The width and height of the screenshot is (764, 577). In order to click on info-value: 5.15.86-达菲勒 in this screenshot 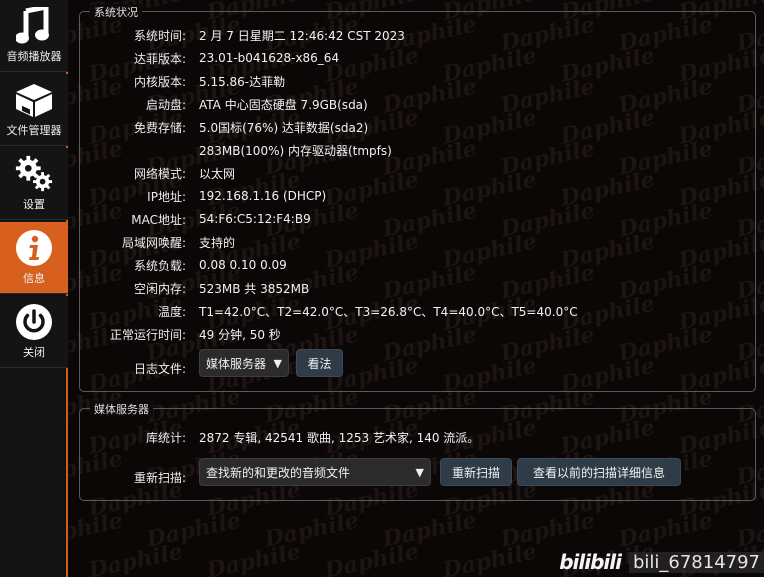, I will do `click(242, 81)`.